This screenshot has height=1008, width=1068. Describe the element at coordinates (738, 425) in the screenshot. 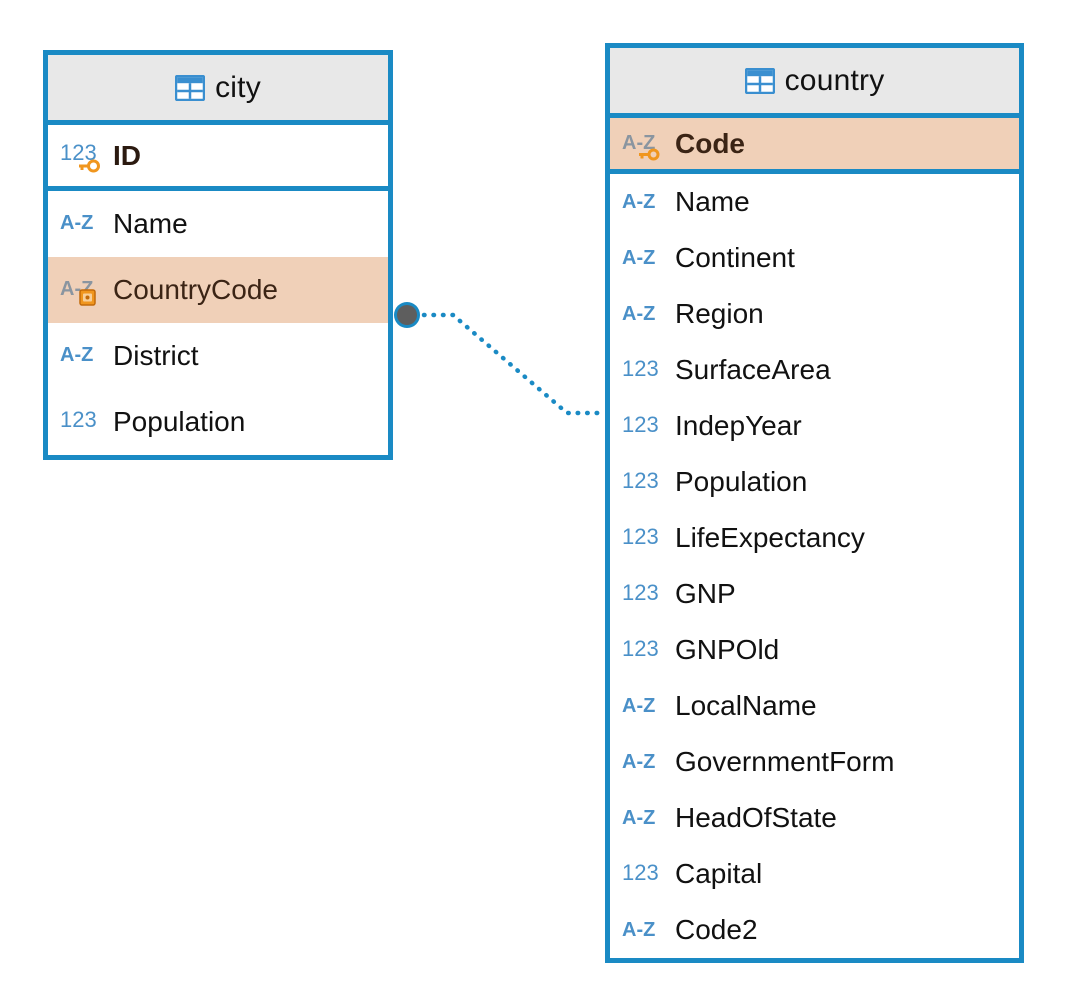

I see `field-label: IndepYear` at that location.